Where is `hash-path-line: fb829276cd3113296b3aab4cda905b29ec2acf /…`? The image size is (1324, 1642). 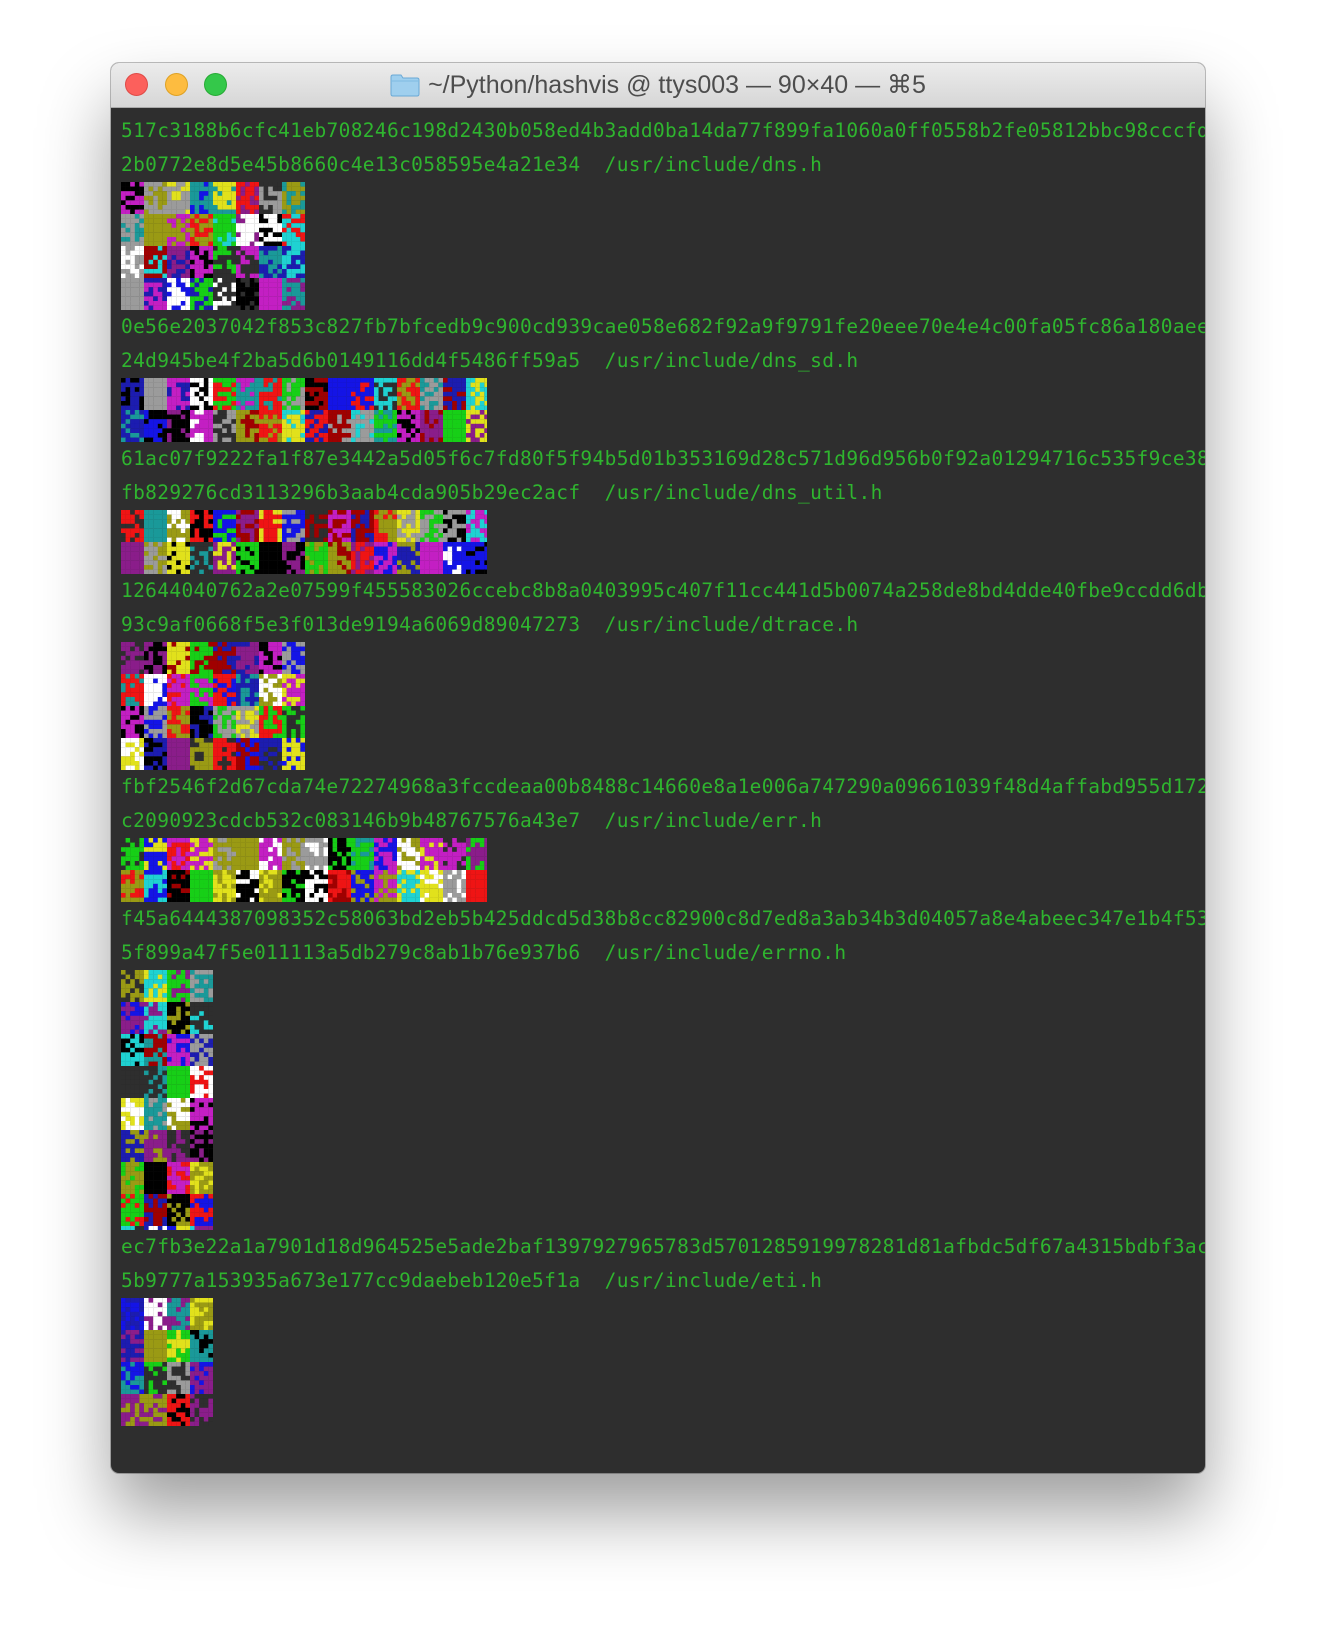
hash-path-line: fb829276cd3113296b3aab4cda905b29ec2acf /… is located at coordinates (663, 493).